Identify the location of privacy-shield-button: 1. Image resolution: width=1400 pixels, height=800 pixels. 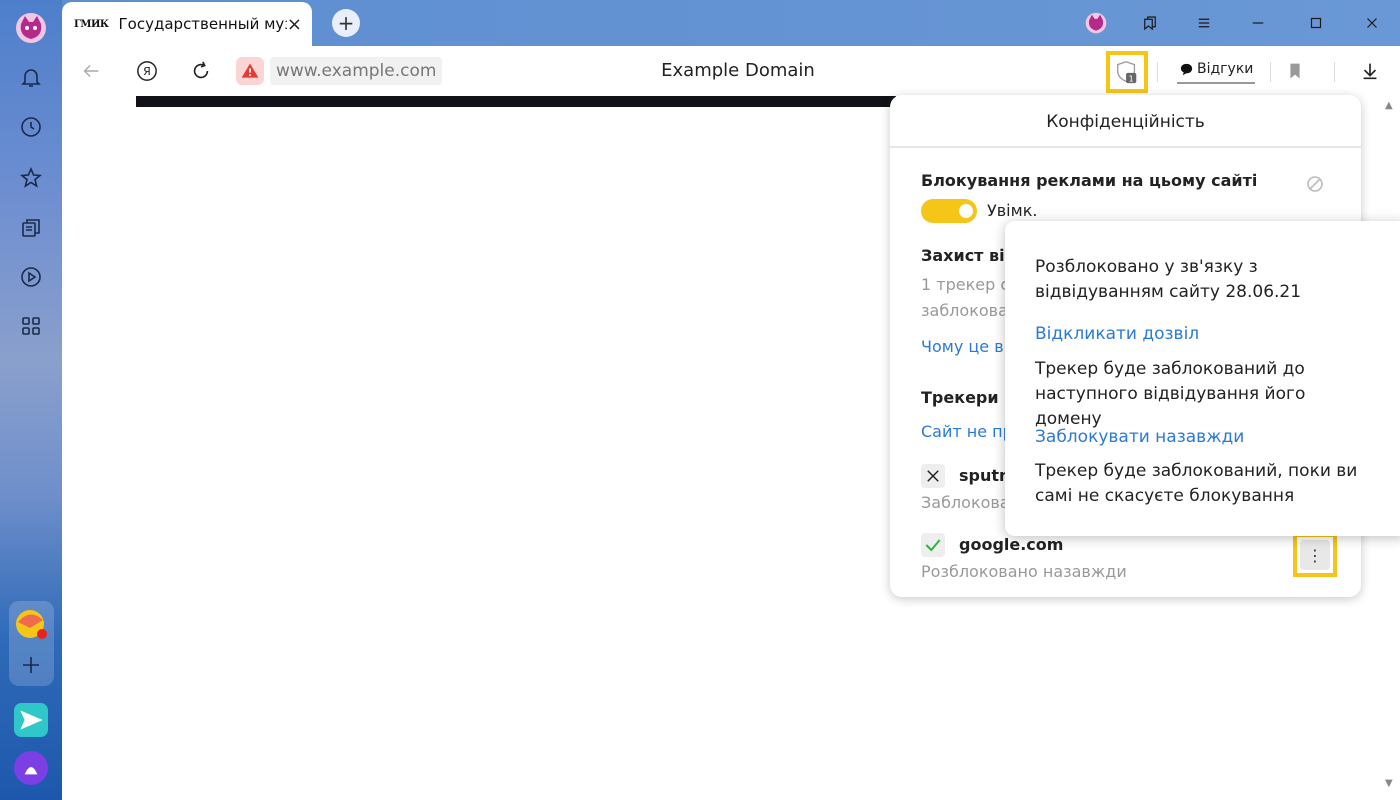
(1127, 72).